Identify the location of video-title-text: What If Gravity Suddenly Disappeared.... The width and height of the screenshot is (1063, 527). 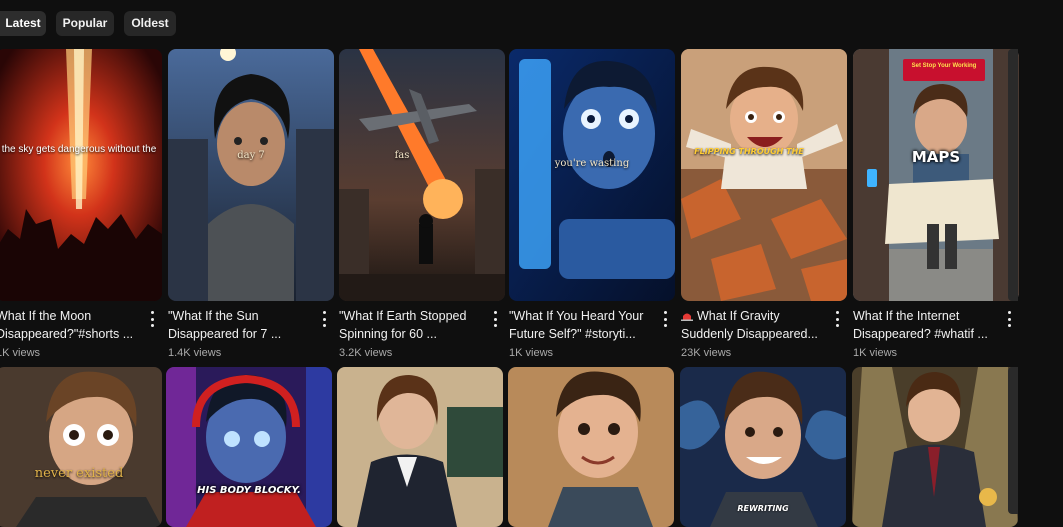
(749, 325).